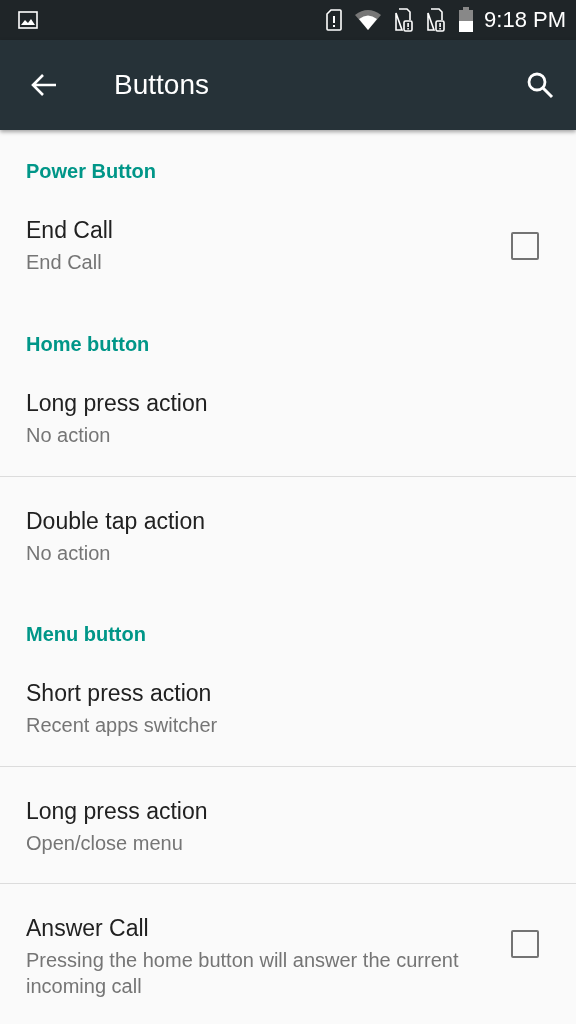 The image size is (576, 1024). Describe the element at coordinates (466, 20) in the screenshot. I see `battery-icon` at that location.